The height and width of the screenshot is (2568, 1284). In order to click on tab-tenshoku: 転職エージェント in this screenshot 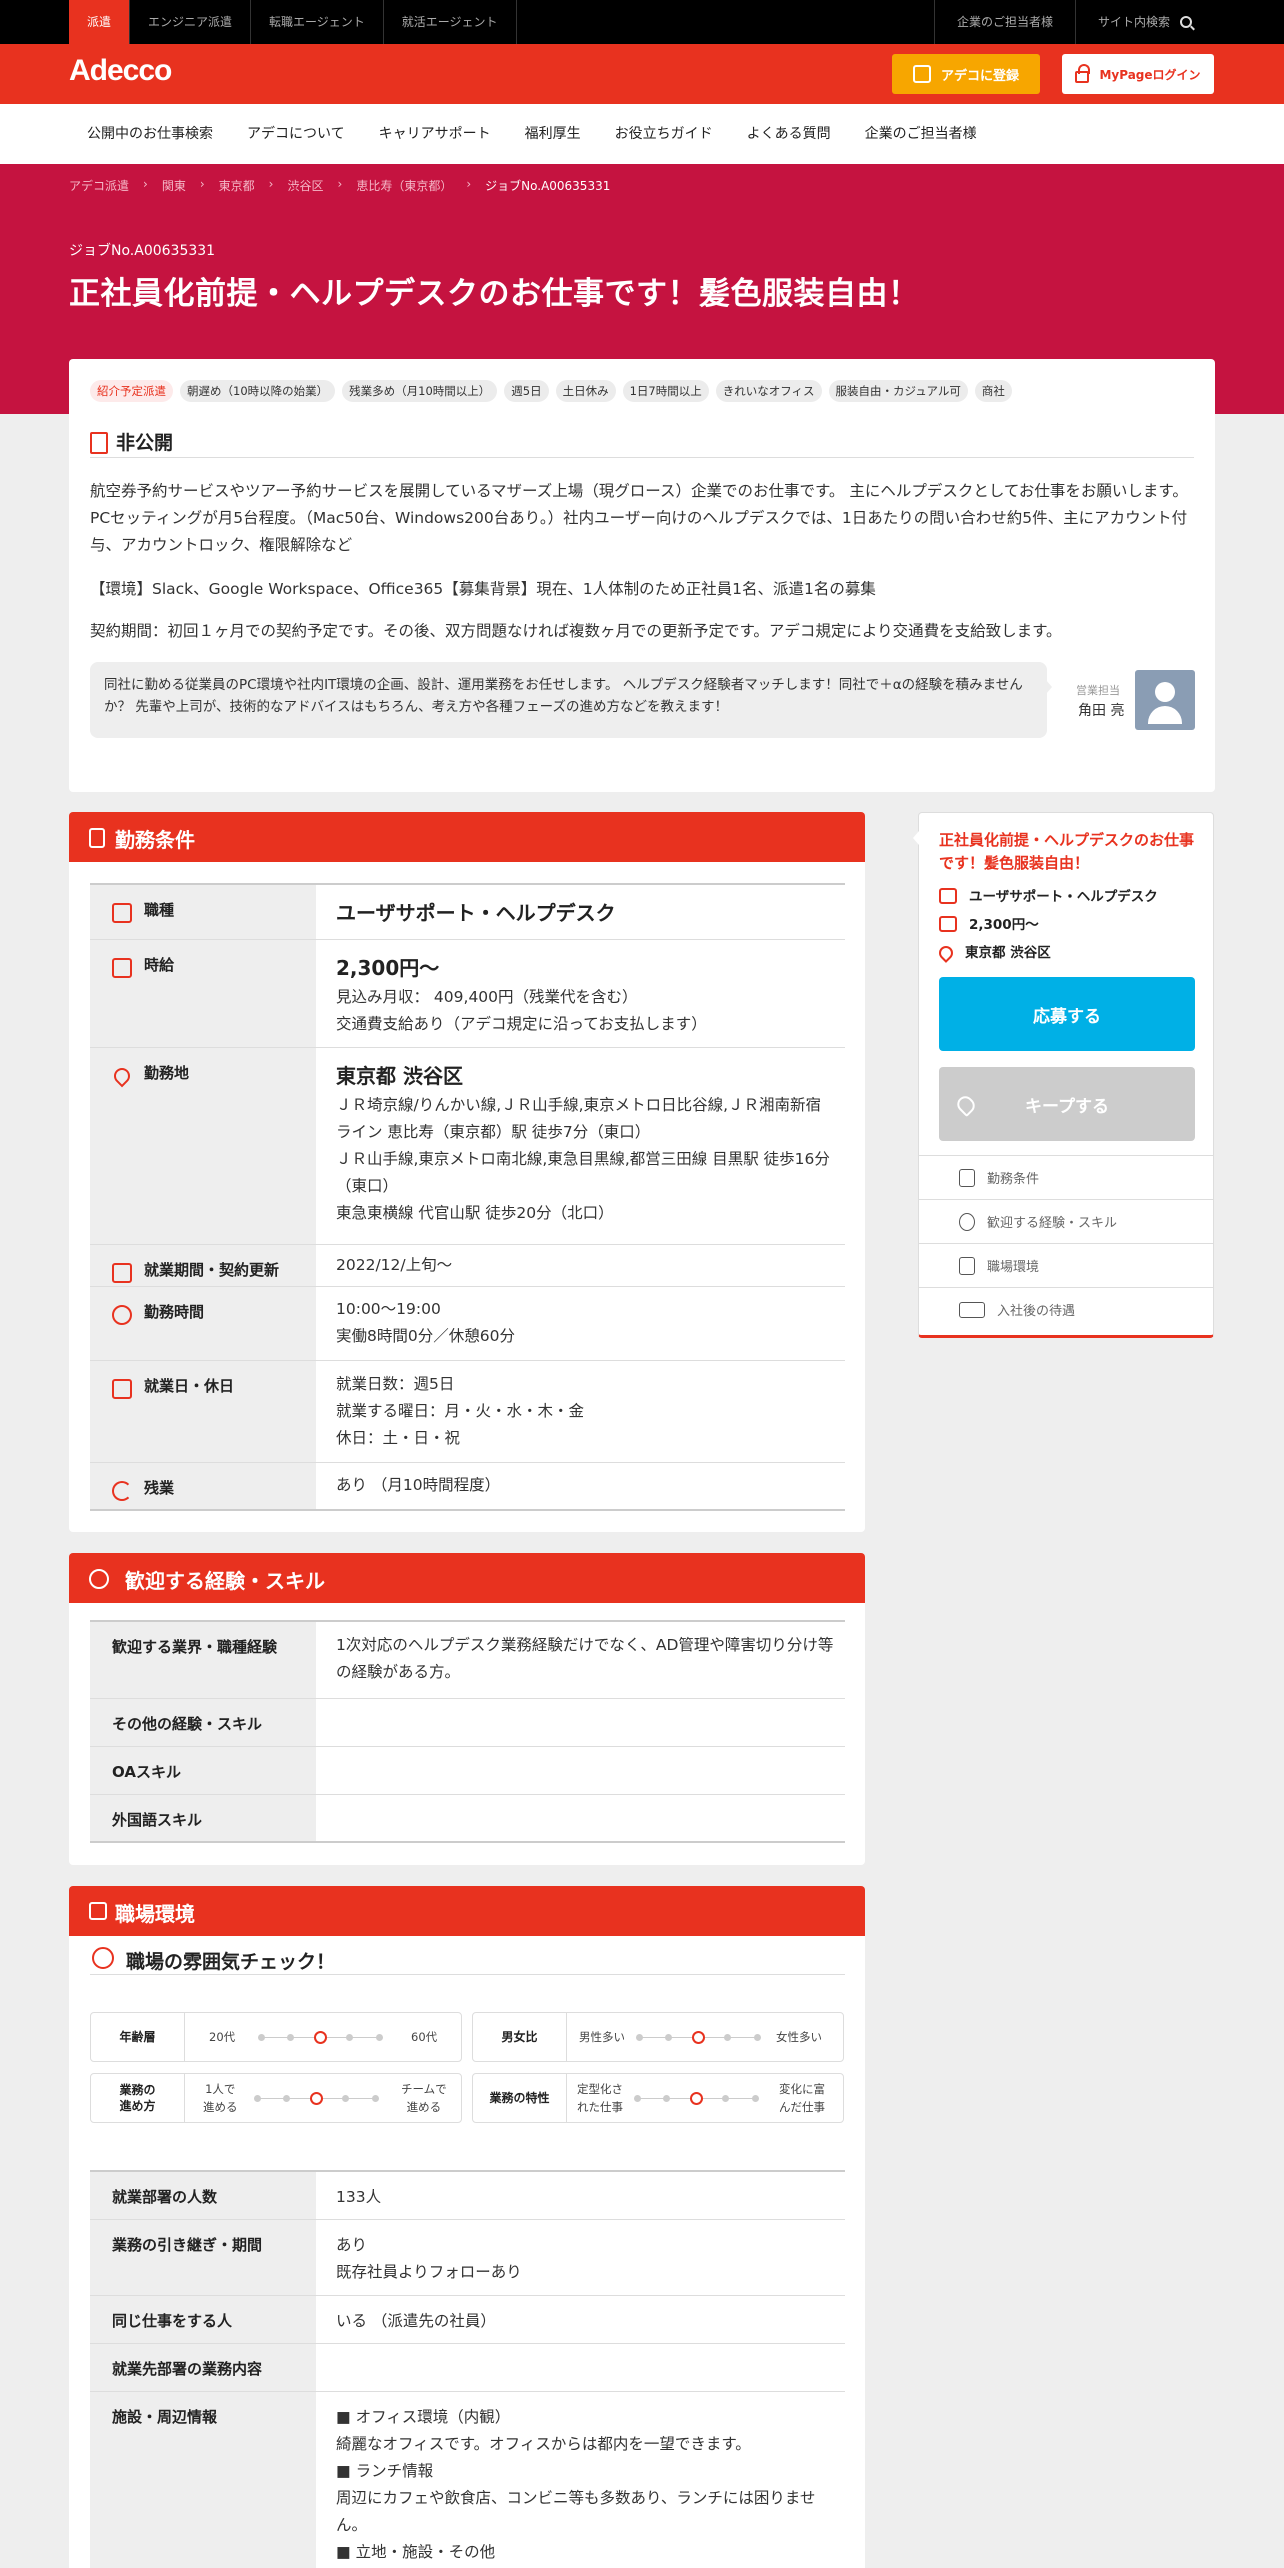, I will do `click(317, 22)`.